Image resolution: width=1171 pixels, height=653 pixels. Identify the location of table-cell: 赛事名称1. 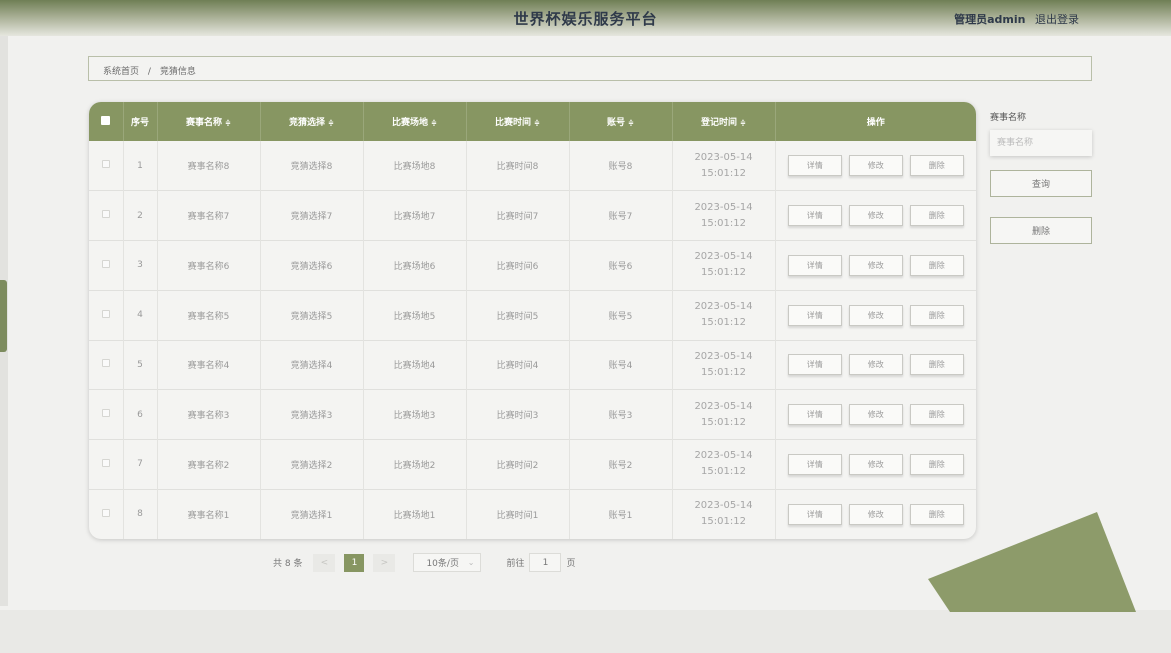
(209, 514).